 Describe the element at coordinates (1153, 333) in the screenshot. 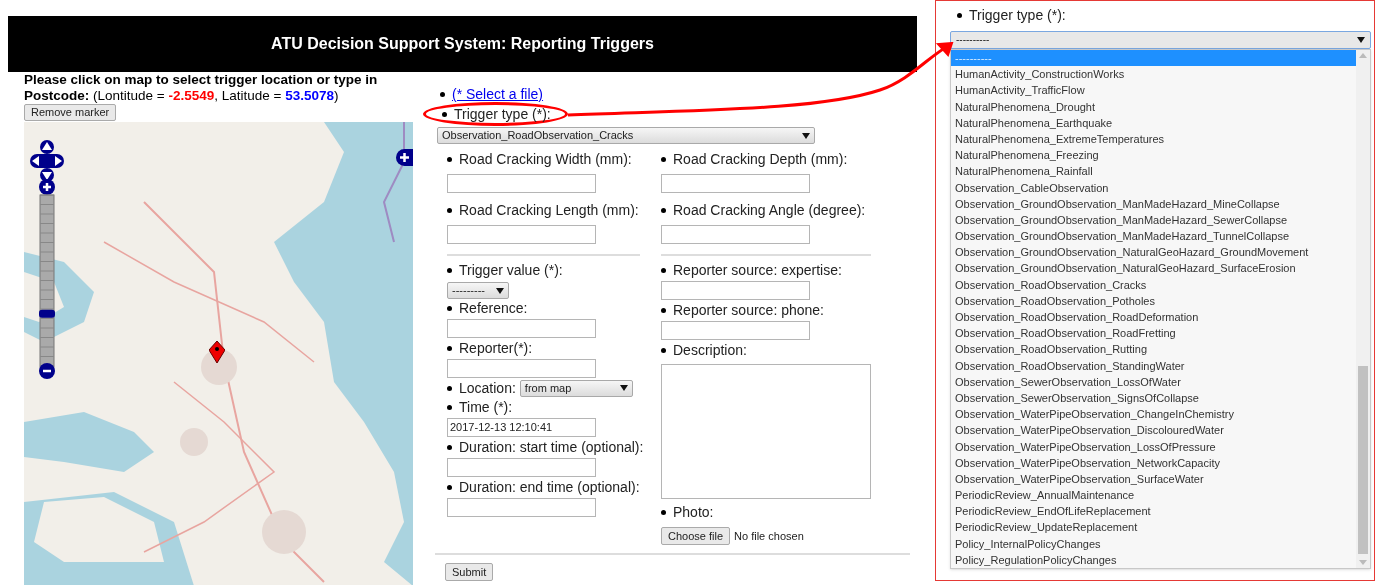

I see `dropdown-option: Observation_RoadObservation_RoadFretting` at that location.